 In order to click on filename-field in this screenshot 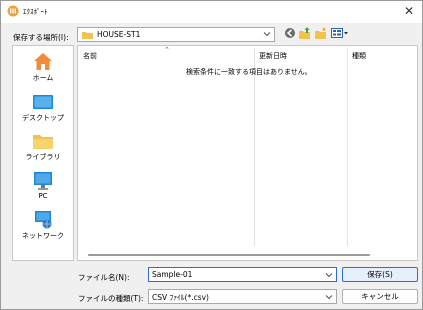, I will do `click(242, 274)`.